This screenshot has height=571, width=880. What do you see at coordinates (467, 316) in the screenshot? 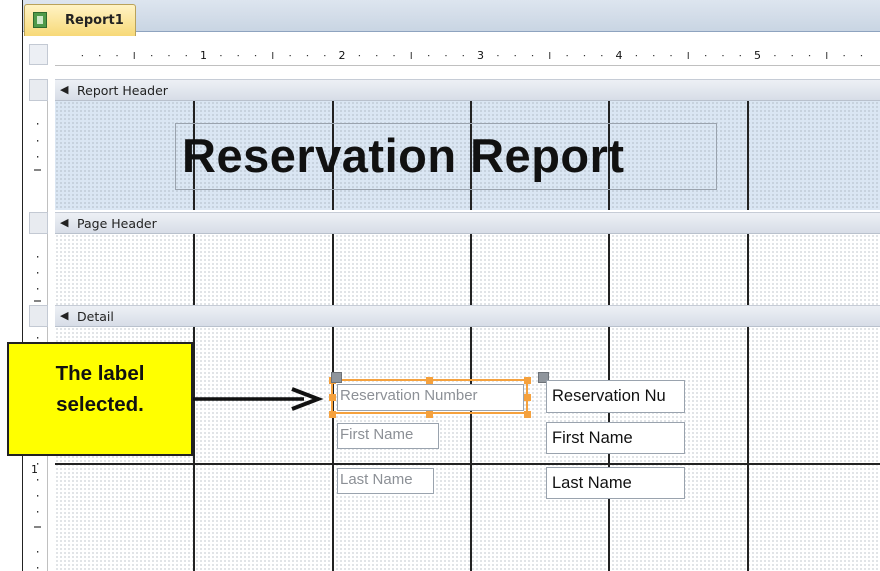
I see `section-bar-detail: ◀ Detail` at bounding box center [467, 316].